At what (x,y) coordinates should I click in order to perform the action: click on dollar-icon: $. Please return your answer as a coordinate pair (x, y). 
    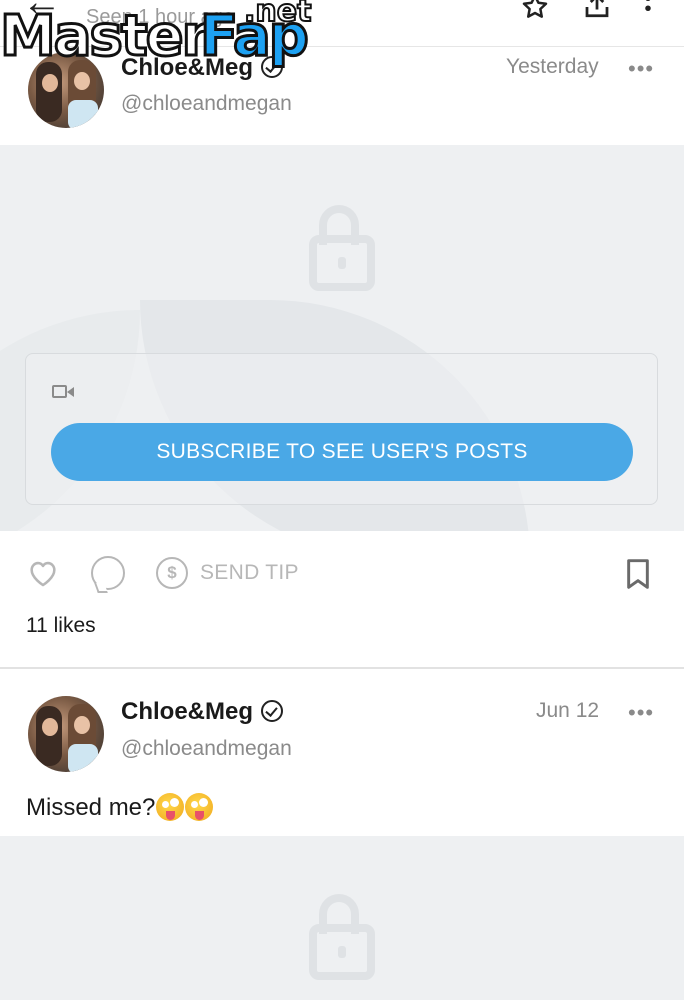
    Looking at the image, I should click on (172, 573).